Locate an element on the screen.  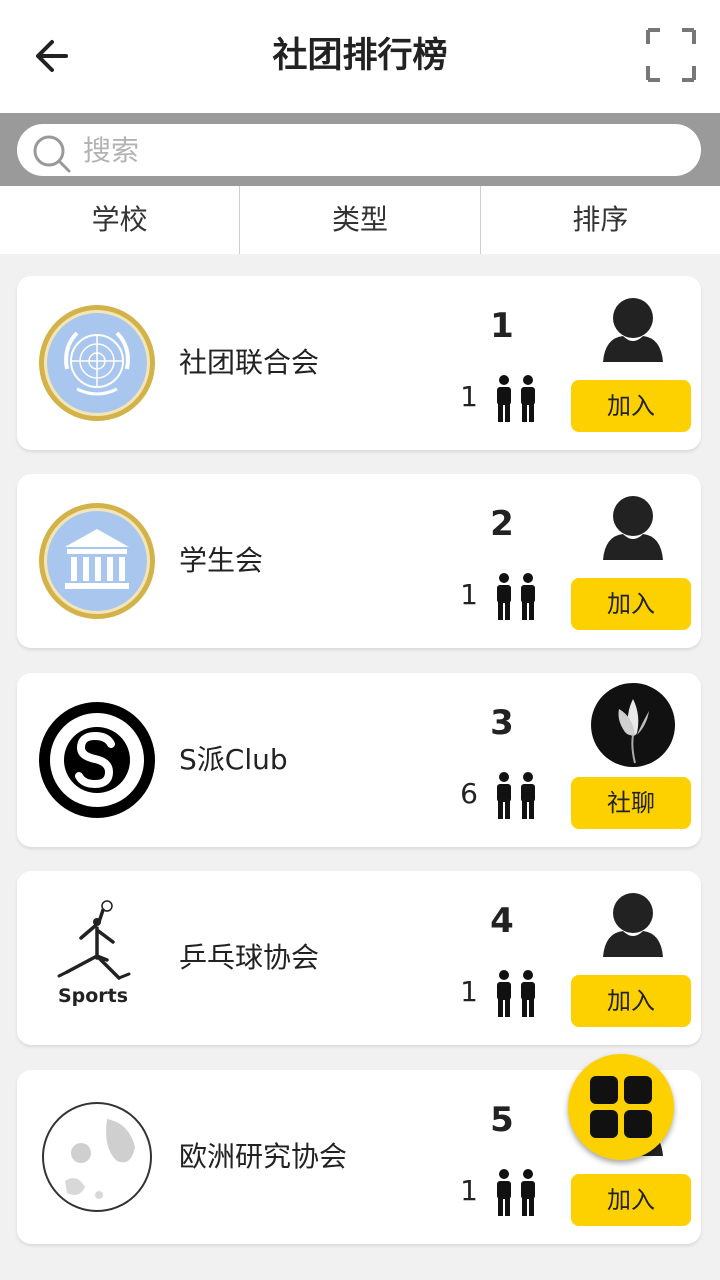
grid-menu-icon is located at coordinates (621, 1107).